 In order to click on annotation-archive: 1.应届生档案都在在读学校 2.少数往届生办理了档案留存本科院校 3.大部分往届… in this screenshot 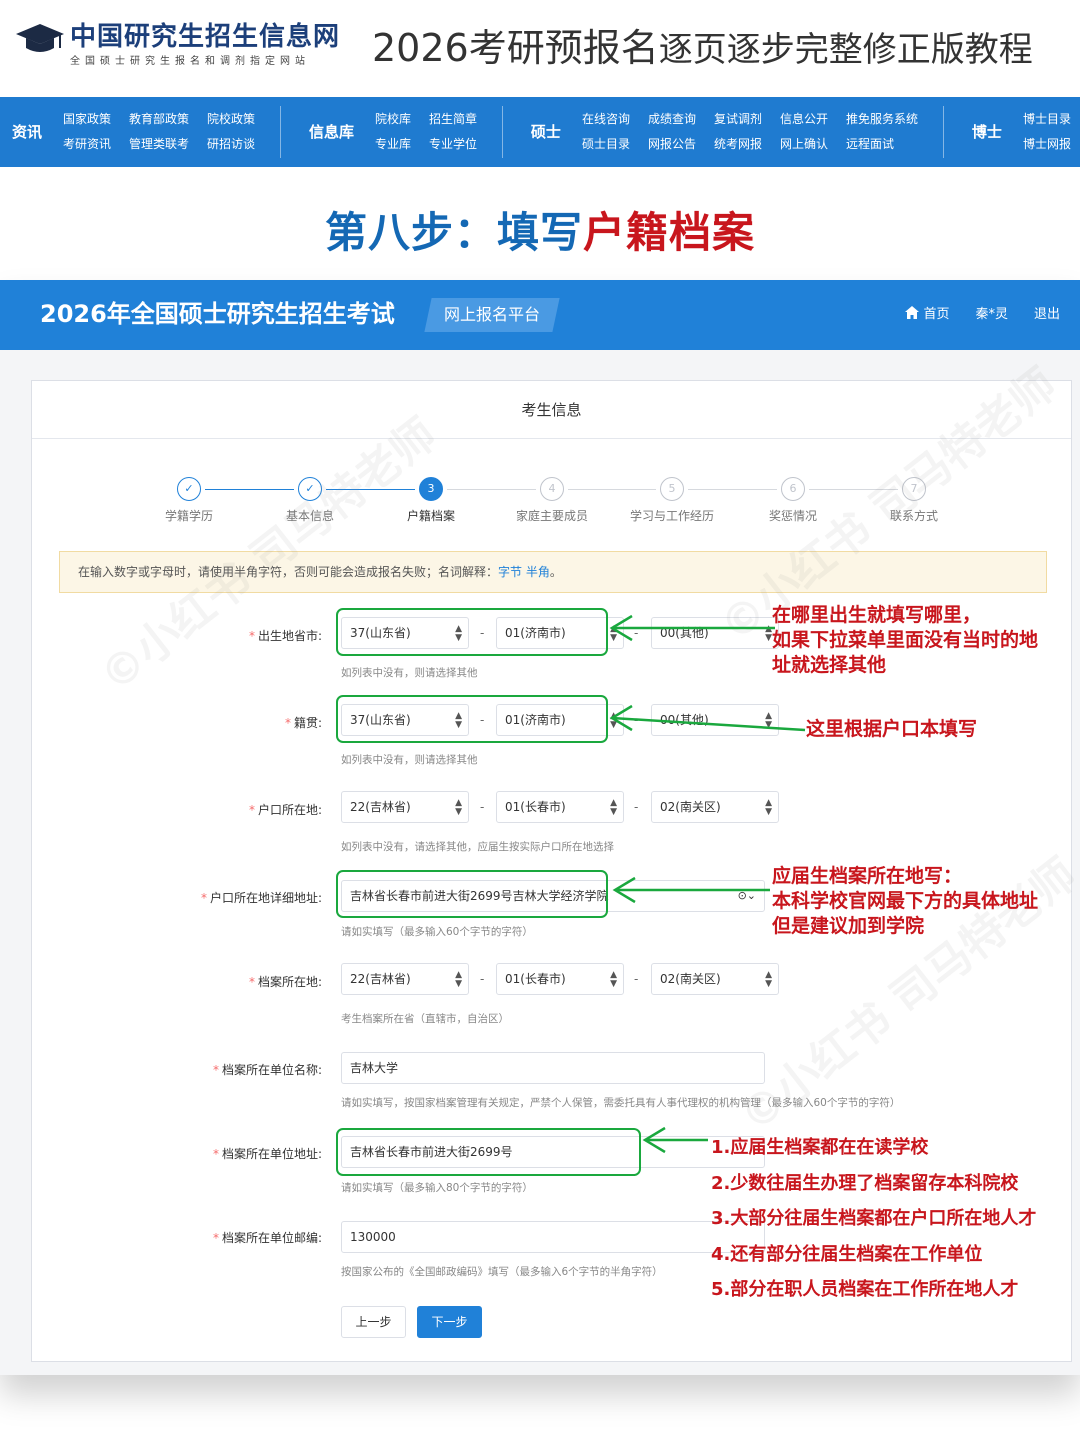, I will do `click(873, 1219)`.